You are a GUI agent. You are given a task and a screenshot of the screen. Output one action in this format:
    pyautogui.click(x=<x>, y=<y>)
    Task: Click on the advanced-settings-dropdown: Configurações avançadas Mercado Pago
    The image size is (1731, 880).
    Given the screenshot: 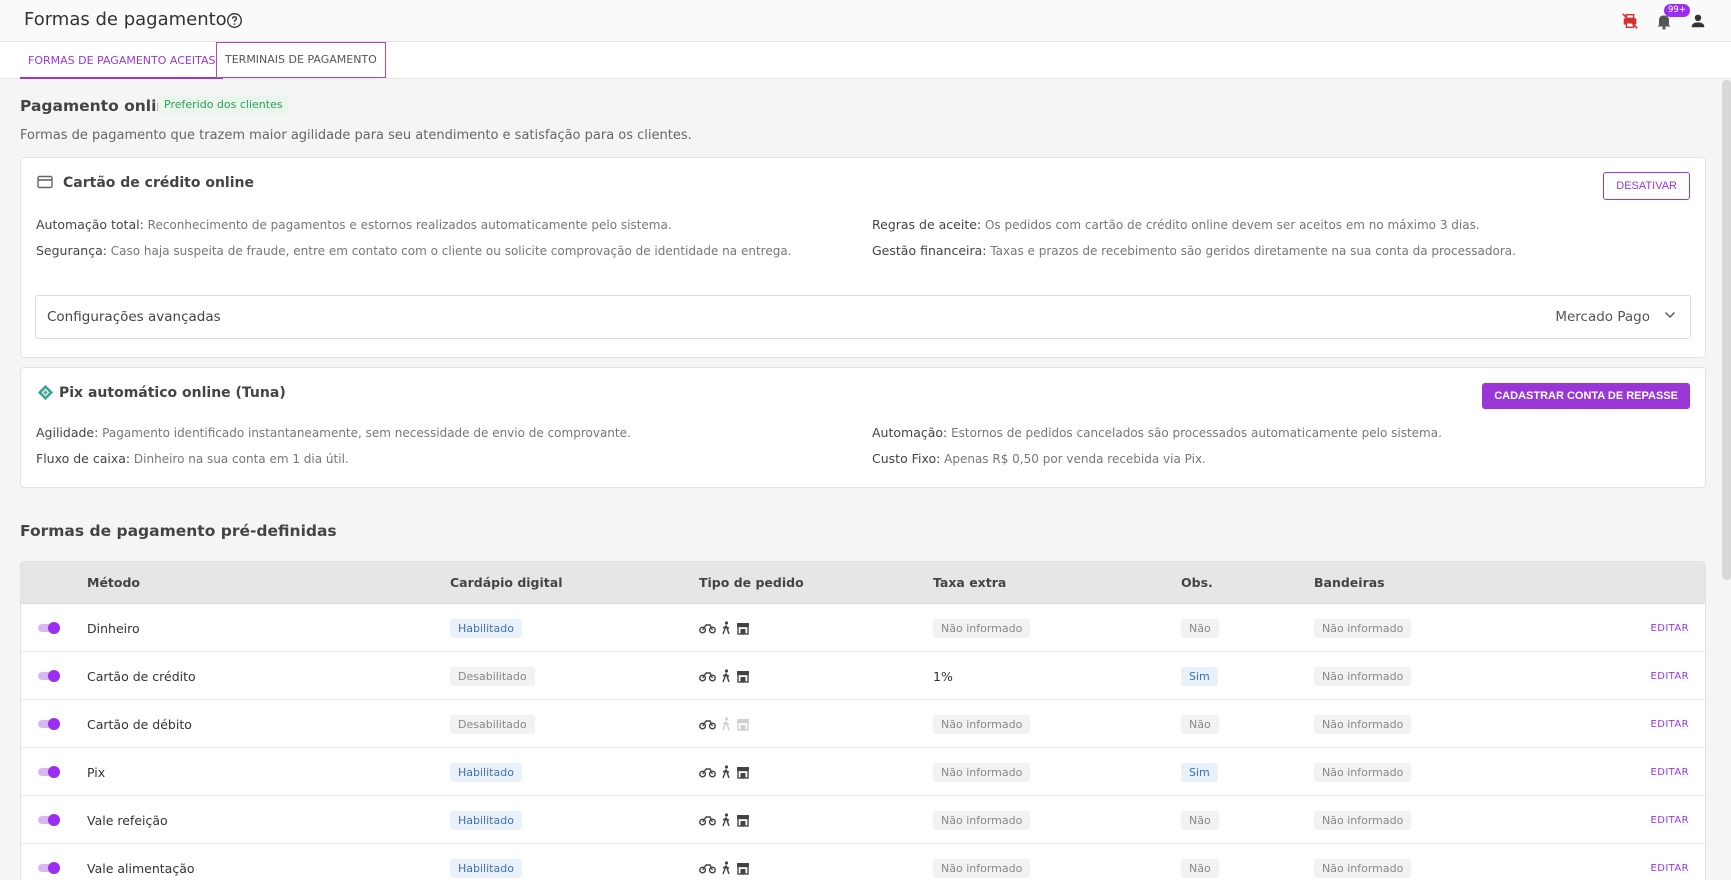 What is the action you would take?
    pyautogui.click(x=863, y=317)
    